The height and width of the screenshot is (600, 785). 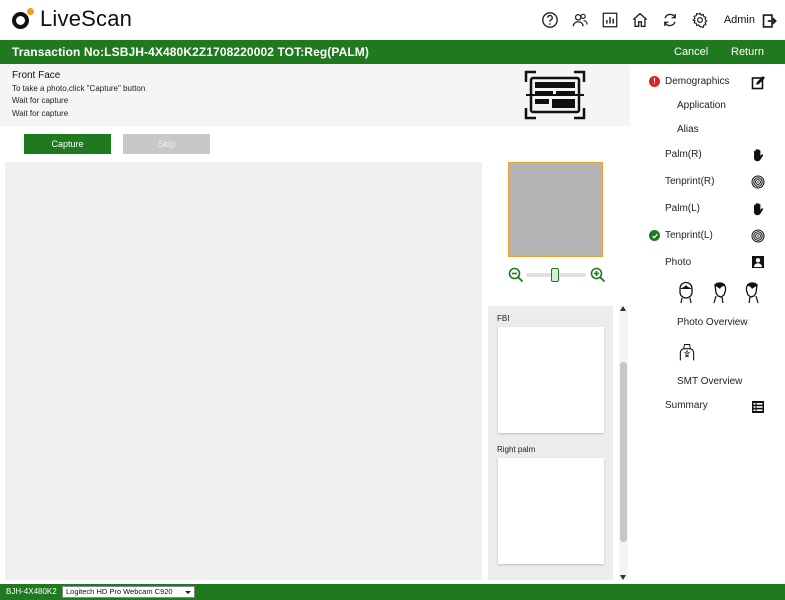 What do you see at coordinates (551, 380) in the screenshot?
I see `fbi-image-slot` at bounding box center [551, 380].